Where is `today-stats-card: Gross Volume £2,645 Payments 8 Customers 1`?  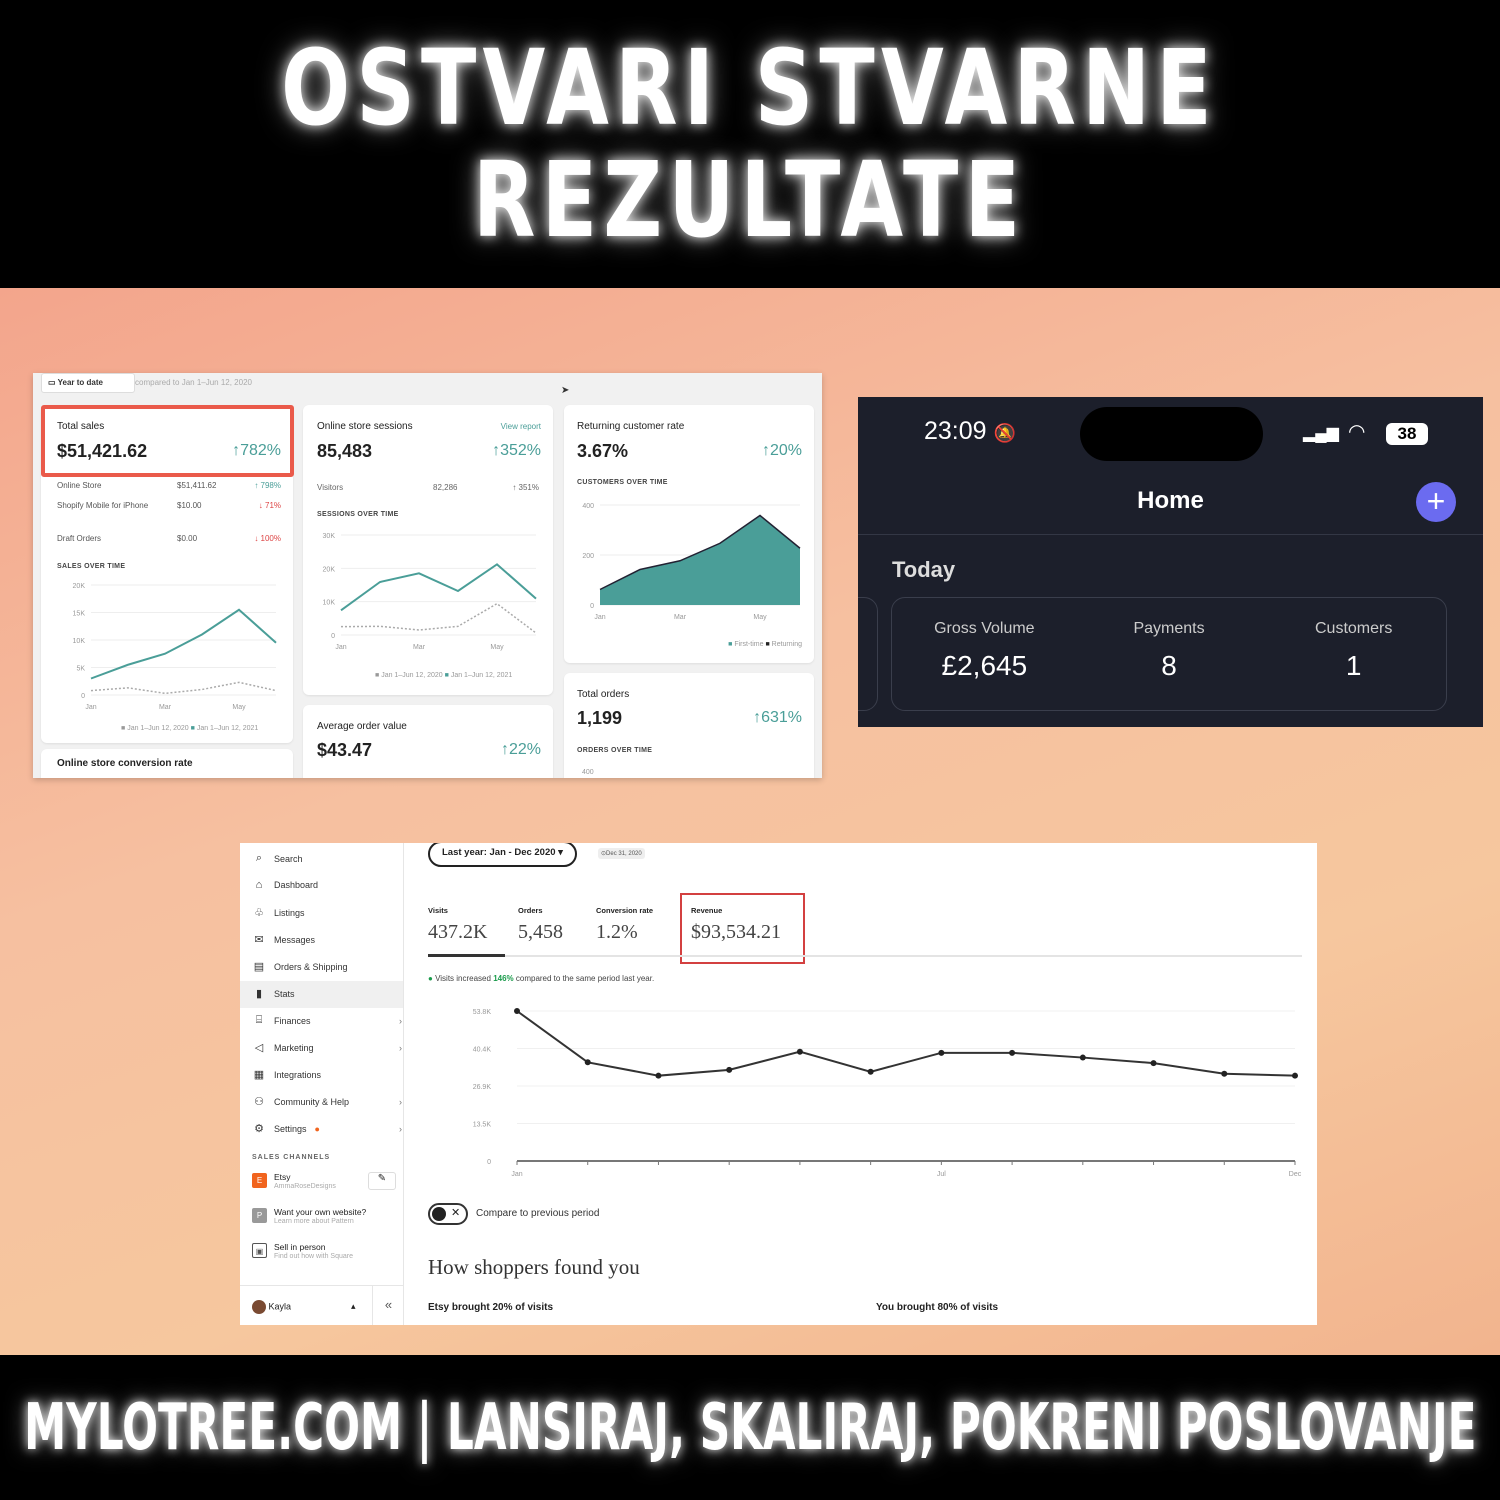 today-stats-card: Gross Volume £2,645 Payments 8 Customers 1 is located at coordinates (1169, 654).